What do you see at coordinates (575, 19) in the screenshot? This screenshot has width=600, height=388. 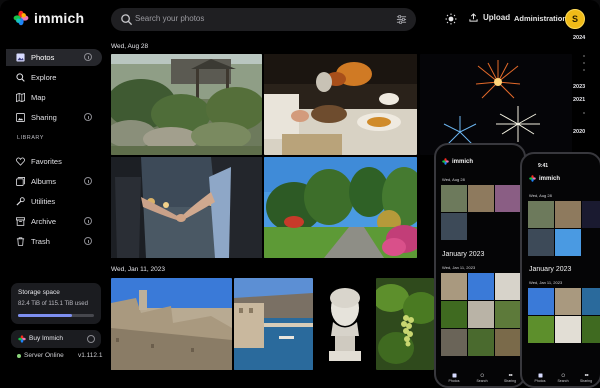 I see `user-avatar: S` at bounding box center [575, 19].